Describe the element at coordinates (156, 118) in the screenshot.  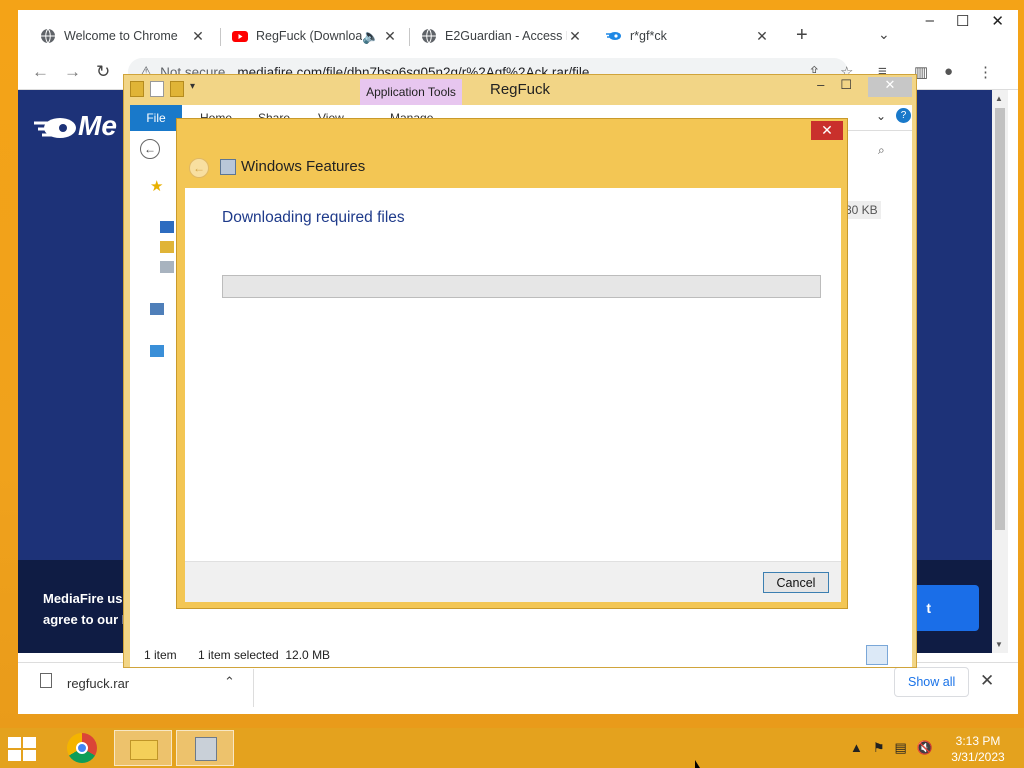
I see `ribbon-file-tab: File` at that location.